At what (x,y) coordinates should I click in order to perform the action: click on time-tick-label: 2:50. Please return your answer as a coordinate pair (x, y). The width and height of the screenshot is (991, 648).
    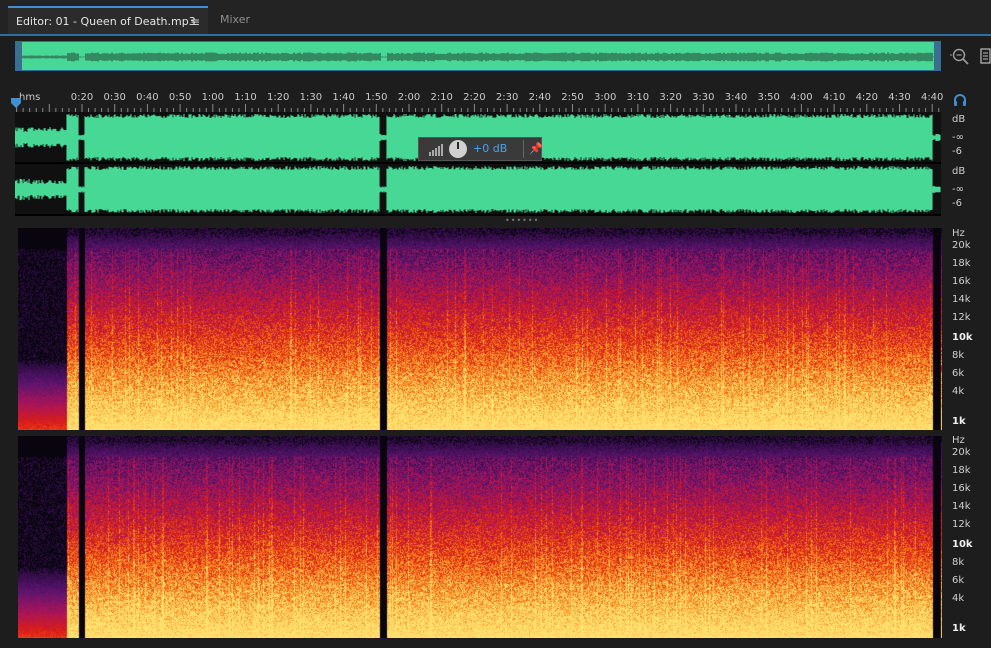
    Looking at the image, I should click on (572, 97).